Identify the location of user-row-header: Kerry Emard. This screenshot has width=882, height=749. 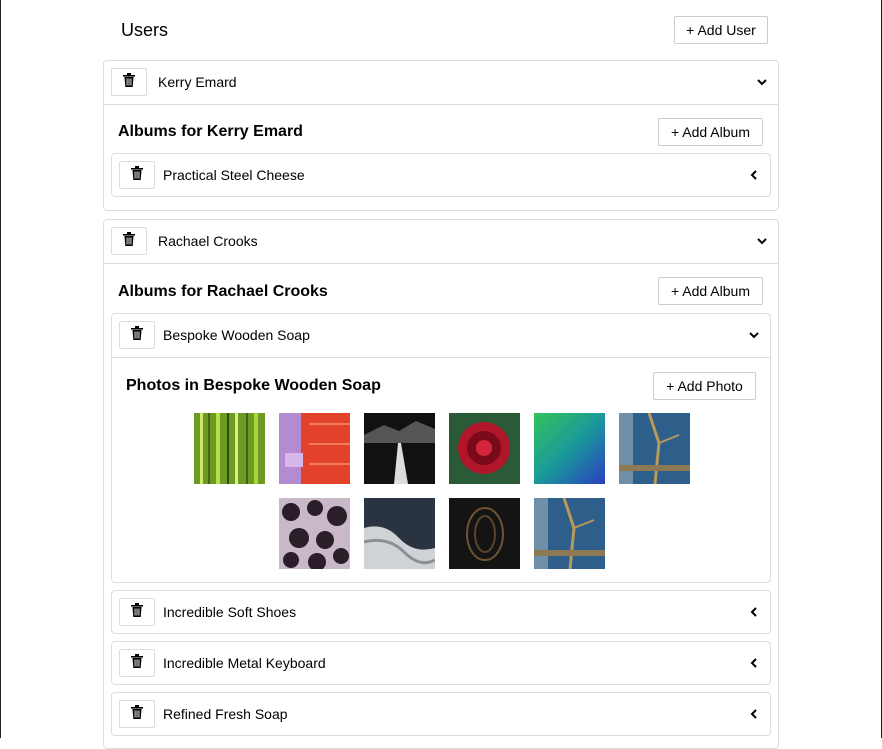
(441, 83).